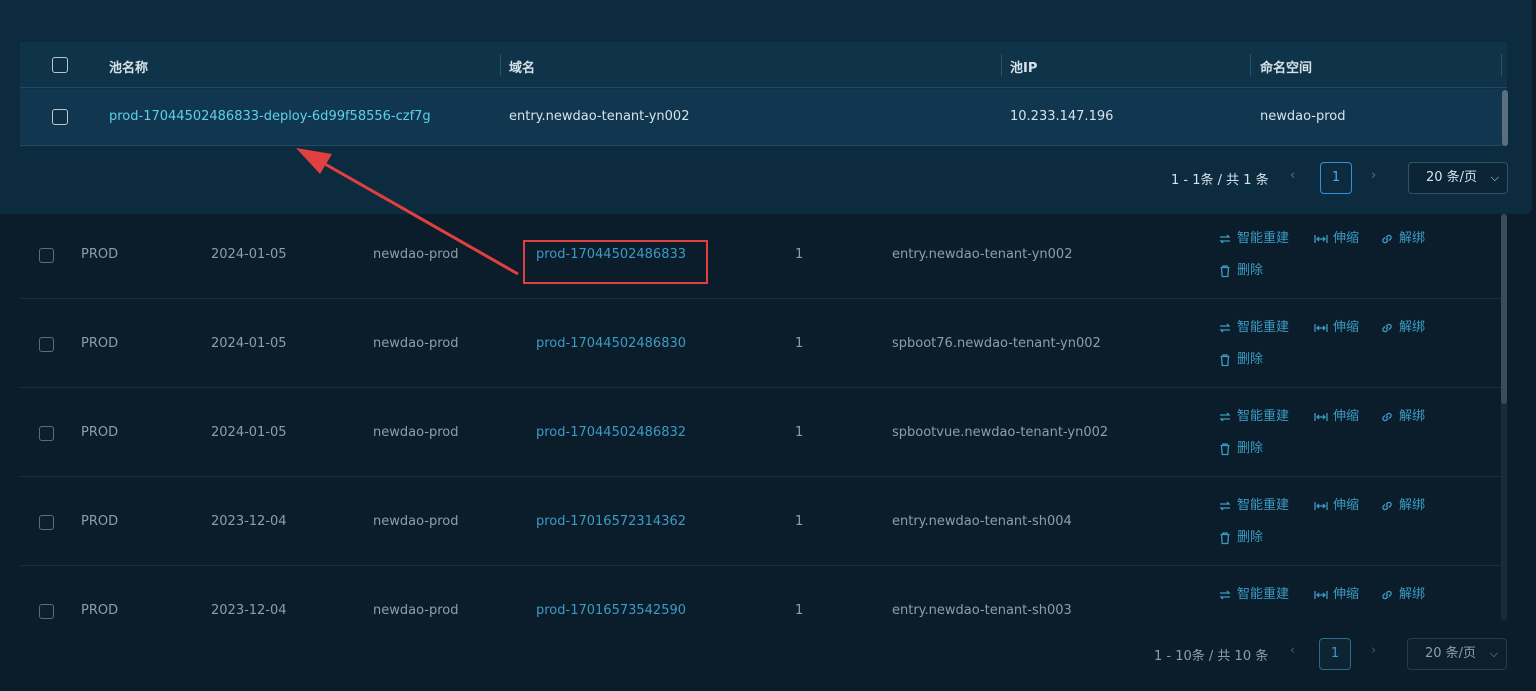 This screenshot has width=1536, height=691. What do you see at coordinates (1220, 180) in the screenshot?
I see `pagination-total: 1 - 1条 / 共 1 条` at bounding box center [1220, 180].